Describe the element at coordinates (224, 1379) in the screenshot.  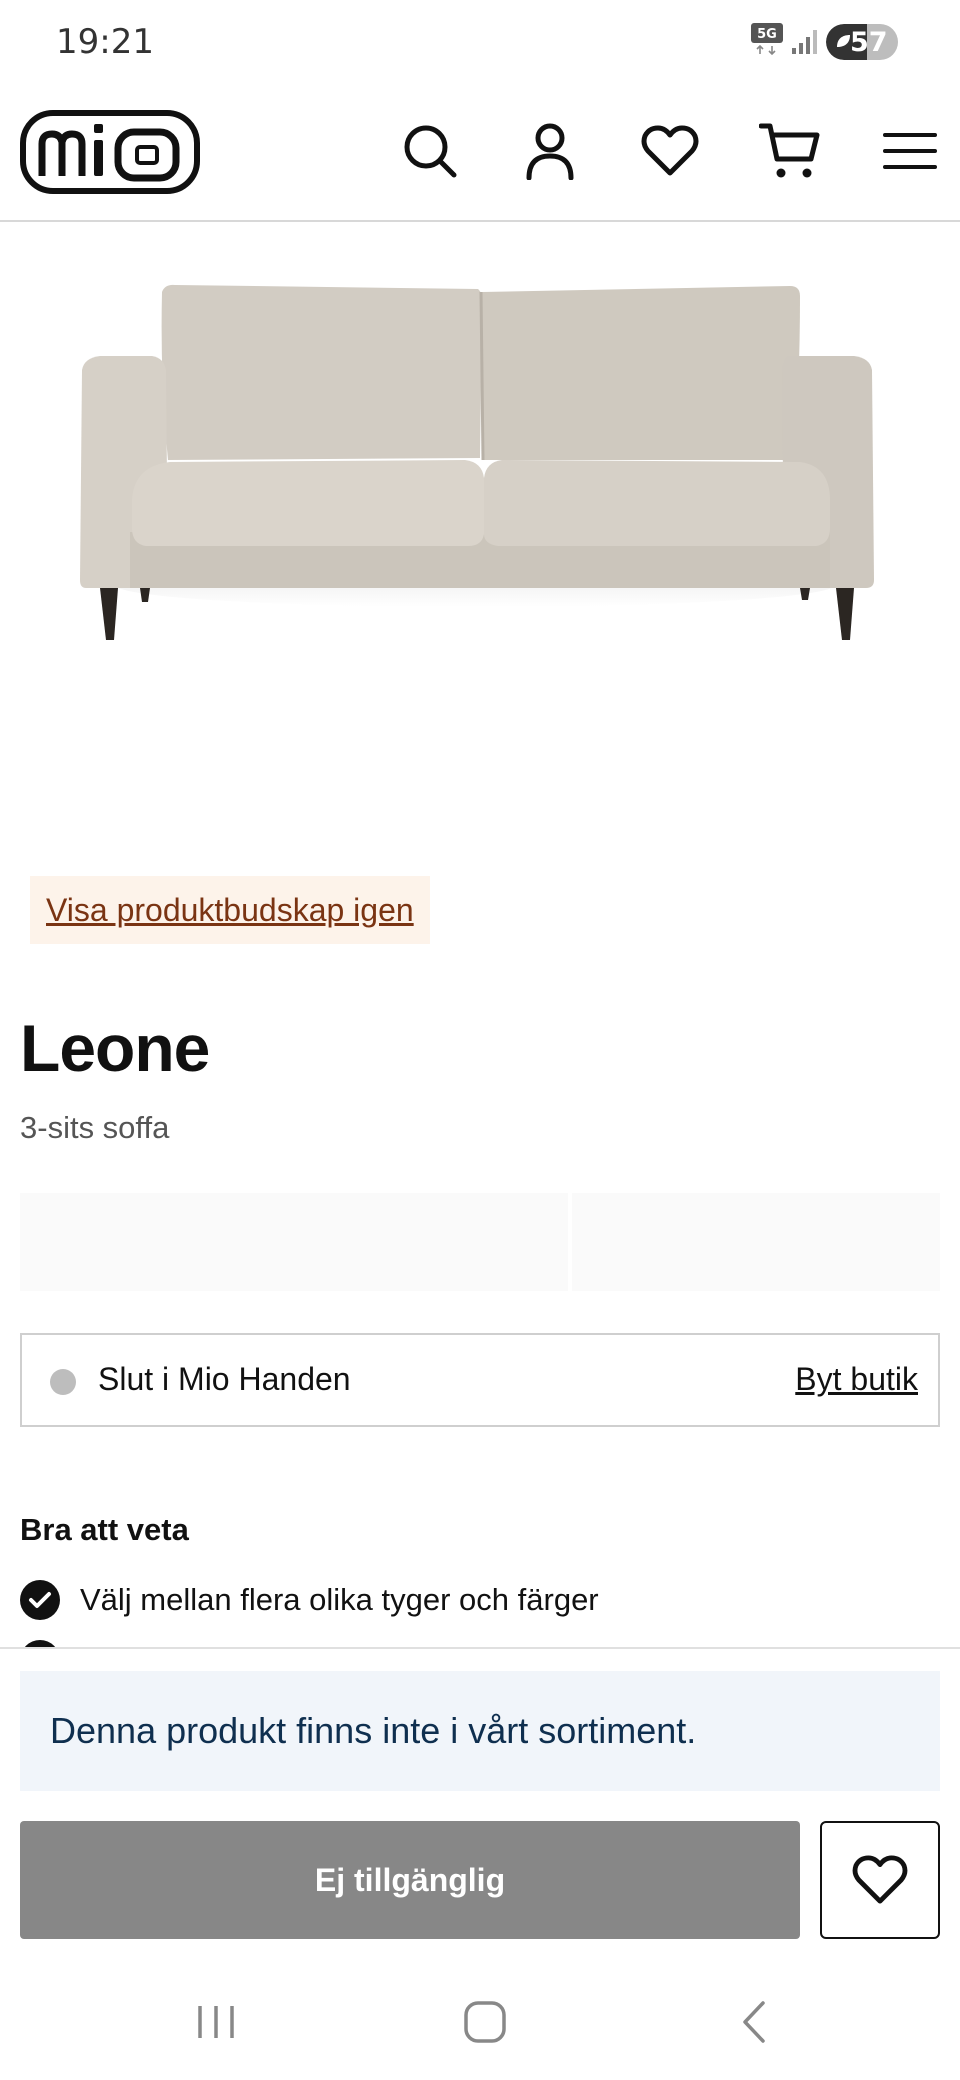
I see `stock-status-text: Slut i Mio Handen` at that location.